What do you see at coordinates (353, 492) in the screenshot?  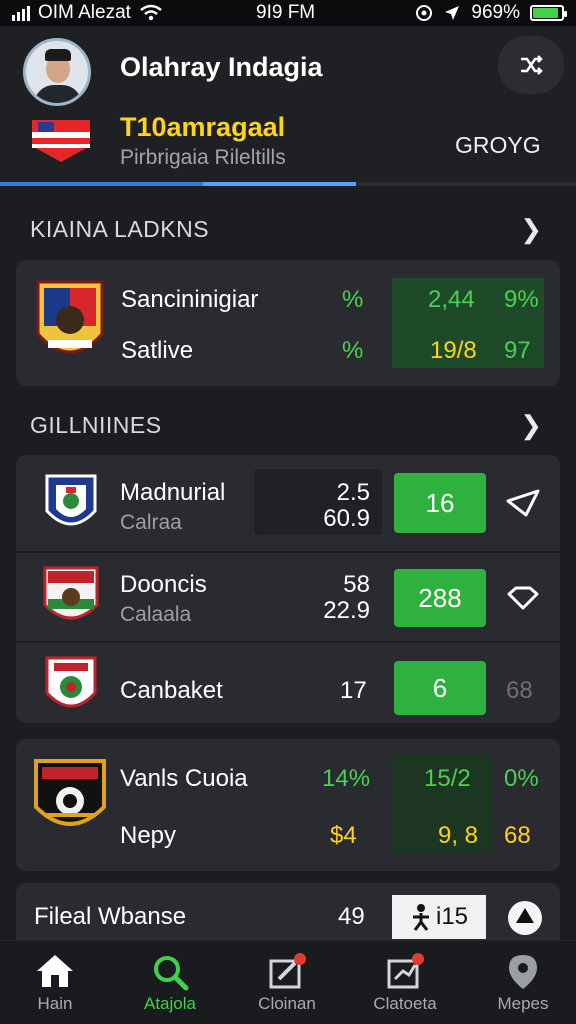 I see `score-value: 2.5` at bounding box center [353, 492].